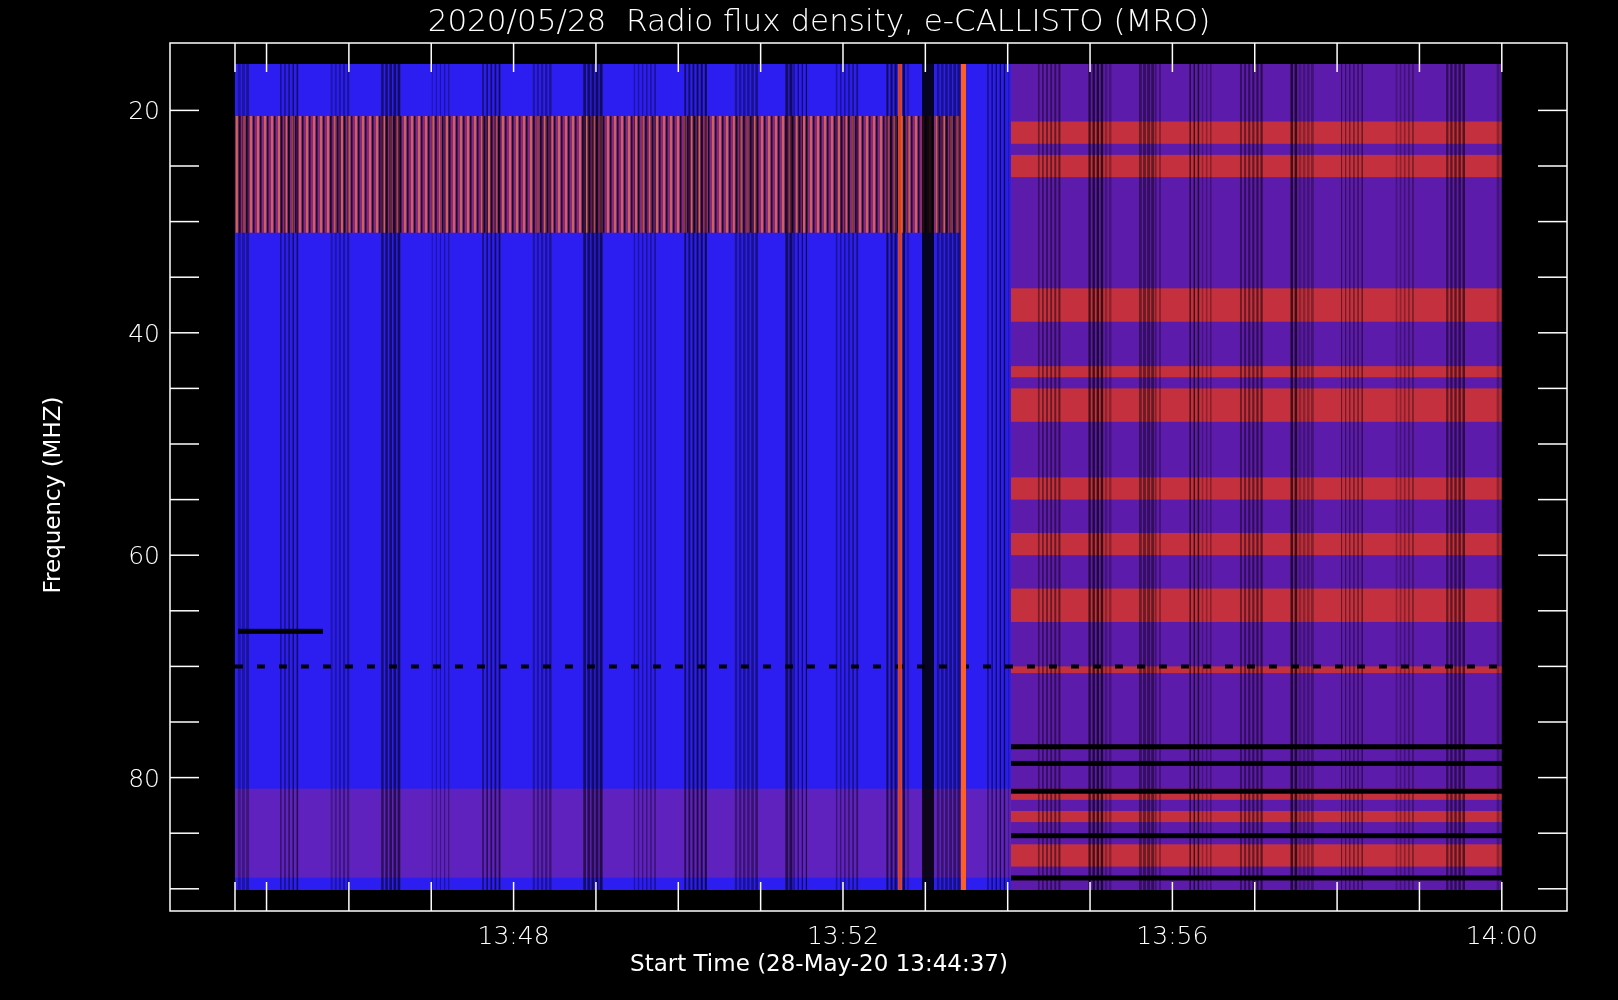 This screenshot has width=1618, height=1000. Describe the element at coordinates (842, 935) in the screenshot. I see `tick-label: 13:52` at that location.